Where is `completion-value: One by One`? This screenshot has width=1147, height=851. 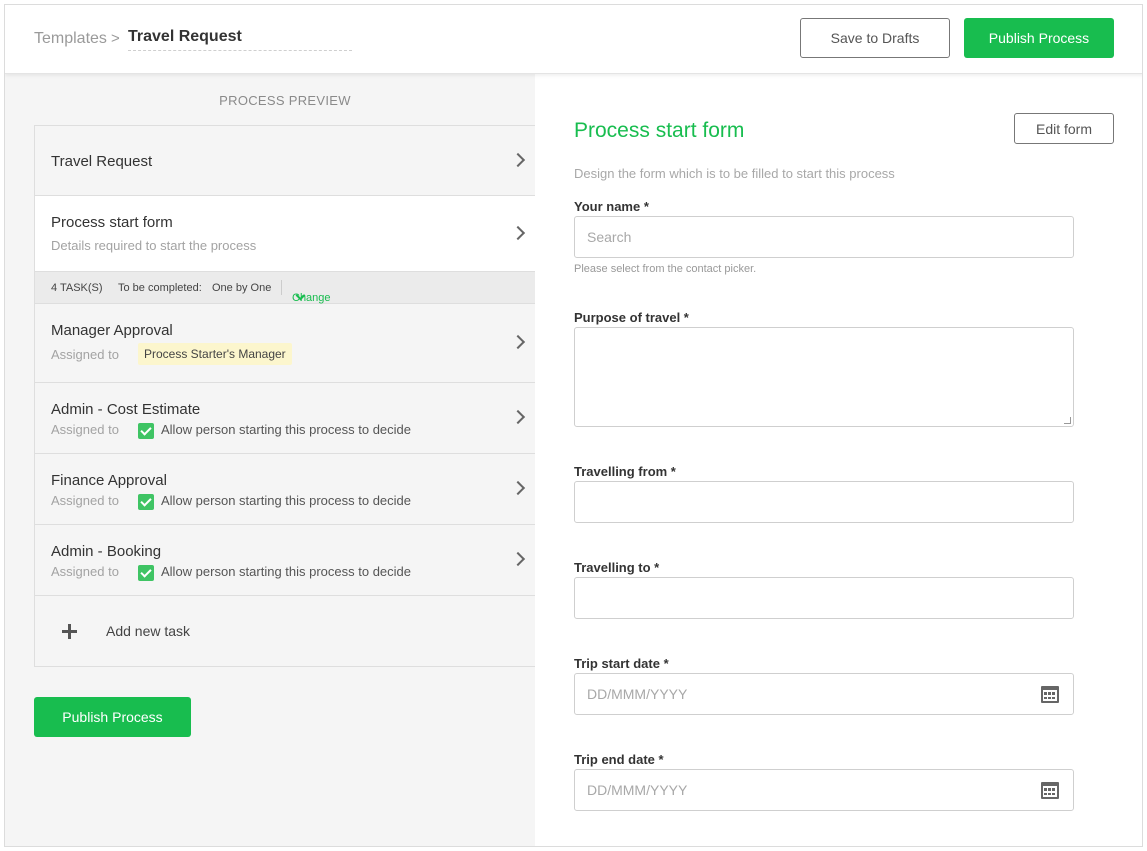 completion-value: One by One is located at coordinates (242, 288).